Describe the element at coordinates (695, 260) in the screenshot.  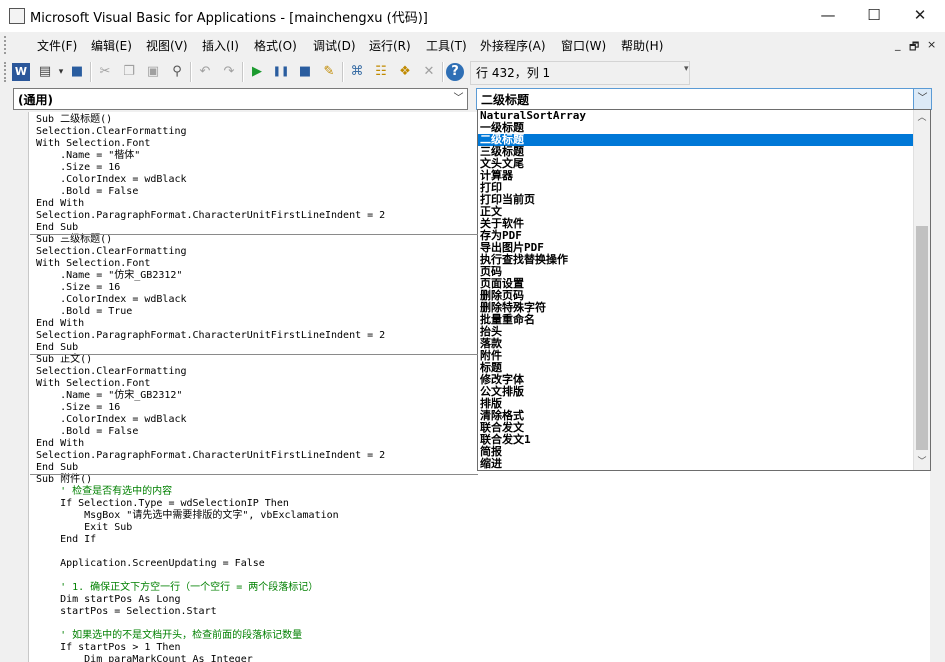
I see `procedure-list-item: 执行查找替换操作` at that location.